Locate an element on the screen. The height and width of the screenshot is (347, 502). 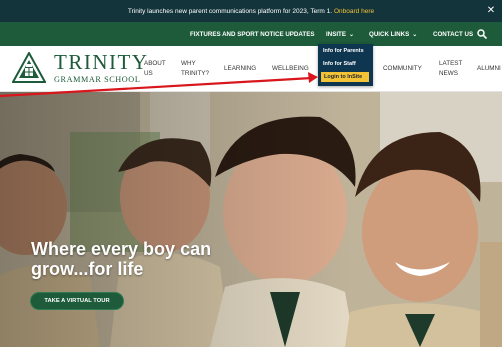
contact-label: CONTACT US is located at coordinates (453, 34).